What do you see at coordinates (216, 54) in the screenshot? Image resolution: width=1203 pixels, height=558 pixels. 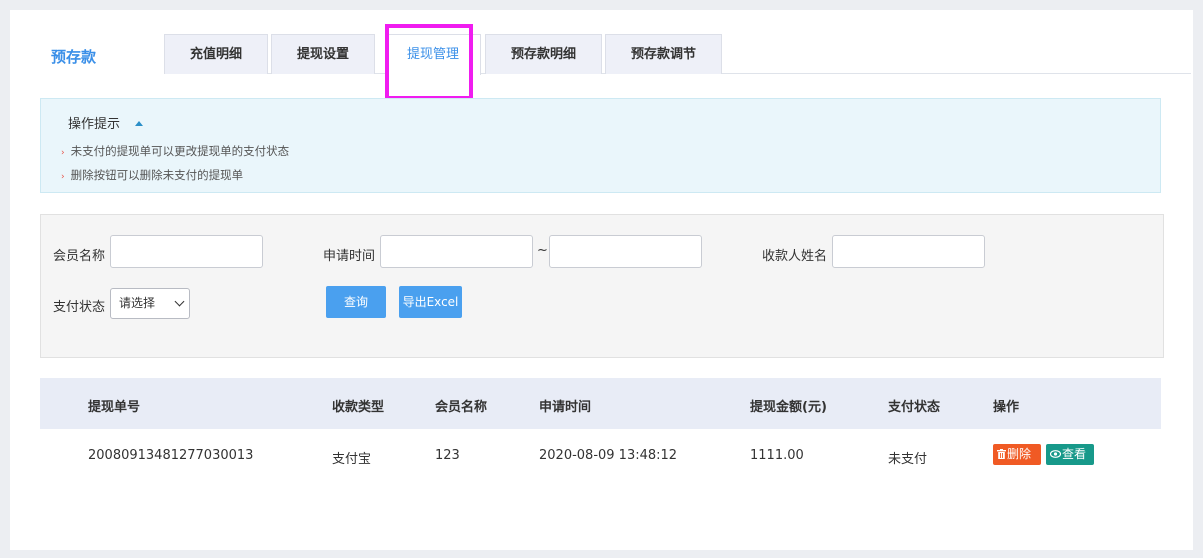 I see `tab-recharge-detail: 充值明细` at bounding box center [216, 54].